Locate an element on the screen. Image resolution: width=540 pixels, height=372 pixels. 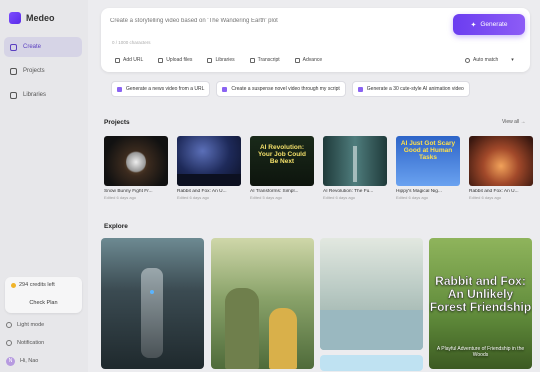
sidebar-bottom: Light mode Notification N Hi, Nao is located at coordinates (44, 343).